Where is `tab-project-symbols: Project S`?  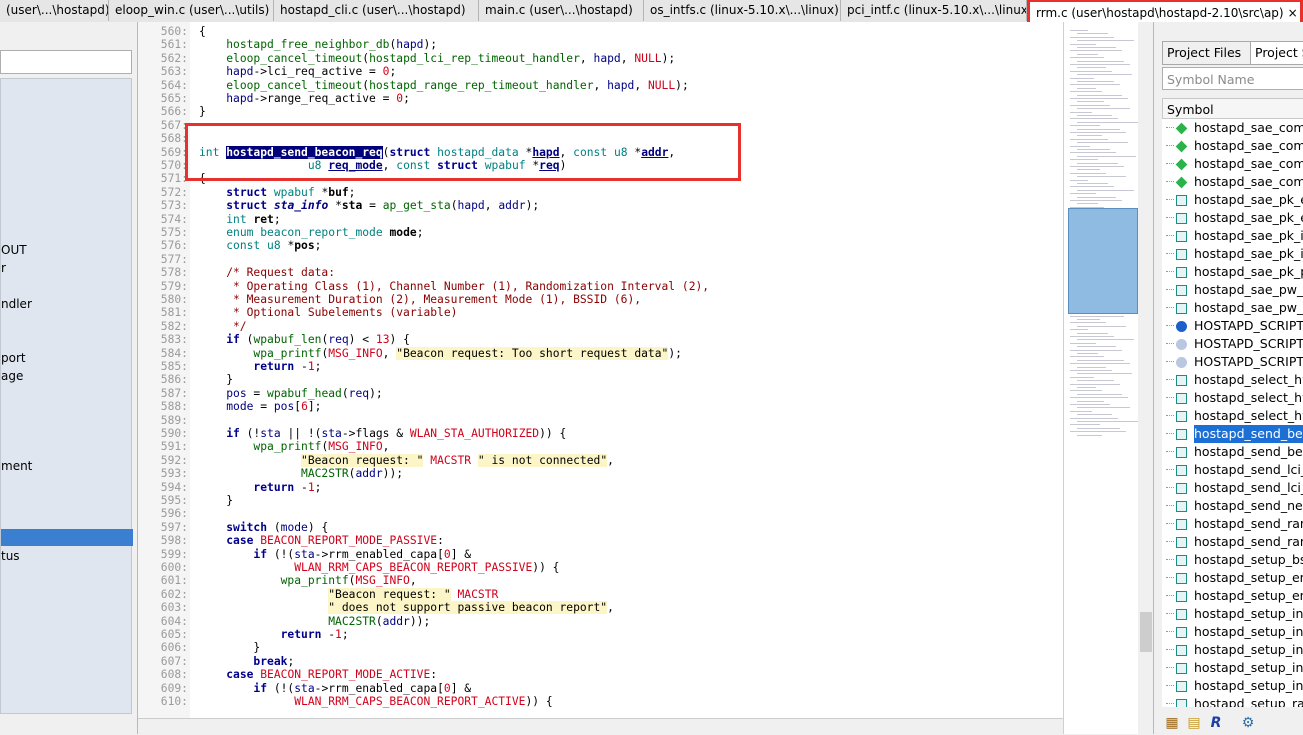 tab-project-symbols: Project S is located at coordinates (1276, 53).